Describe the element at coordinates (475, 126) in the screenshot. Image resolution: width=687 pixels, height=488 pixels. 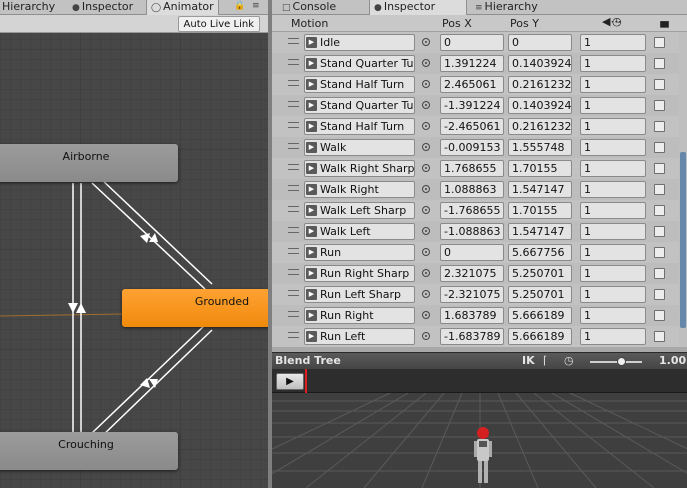
I see `motion-row: ▶ Stand Half Turn -2.465061 0.2161232 1` at that location.